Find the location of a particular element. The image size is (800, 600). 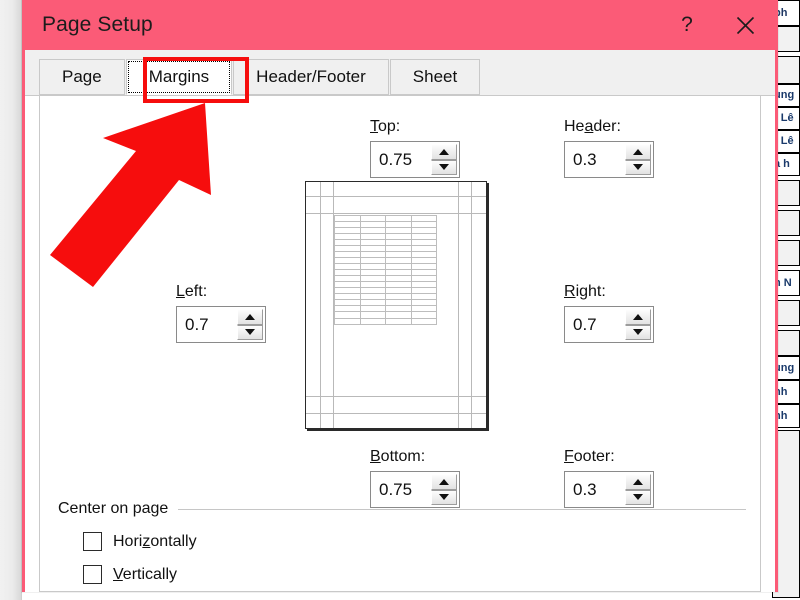

center-on-page-group: Center on page Horizontally Vertically is located at coordinates (402, 542).